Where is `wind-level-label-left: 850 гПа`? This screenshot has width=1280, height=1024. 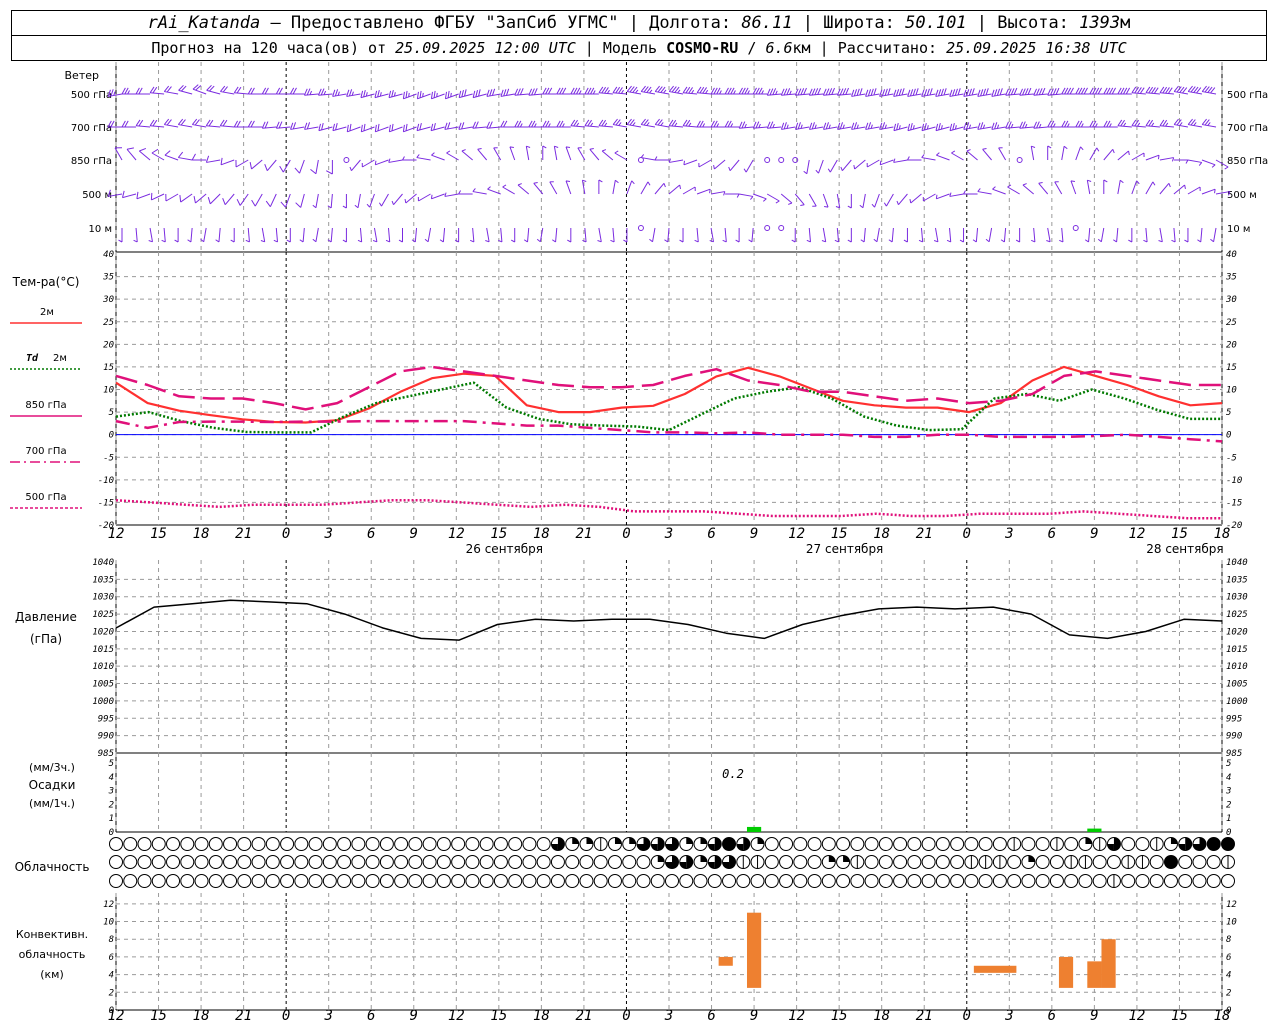
wind-level-label-left: 850 гПа is located at coordinates (91, 161).